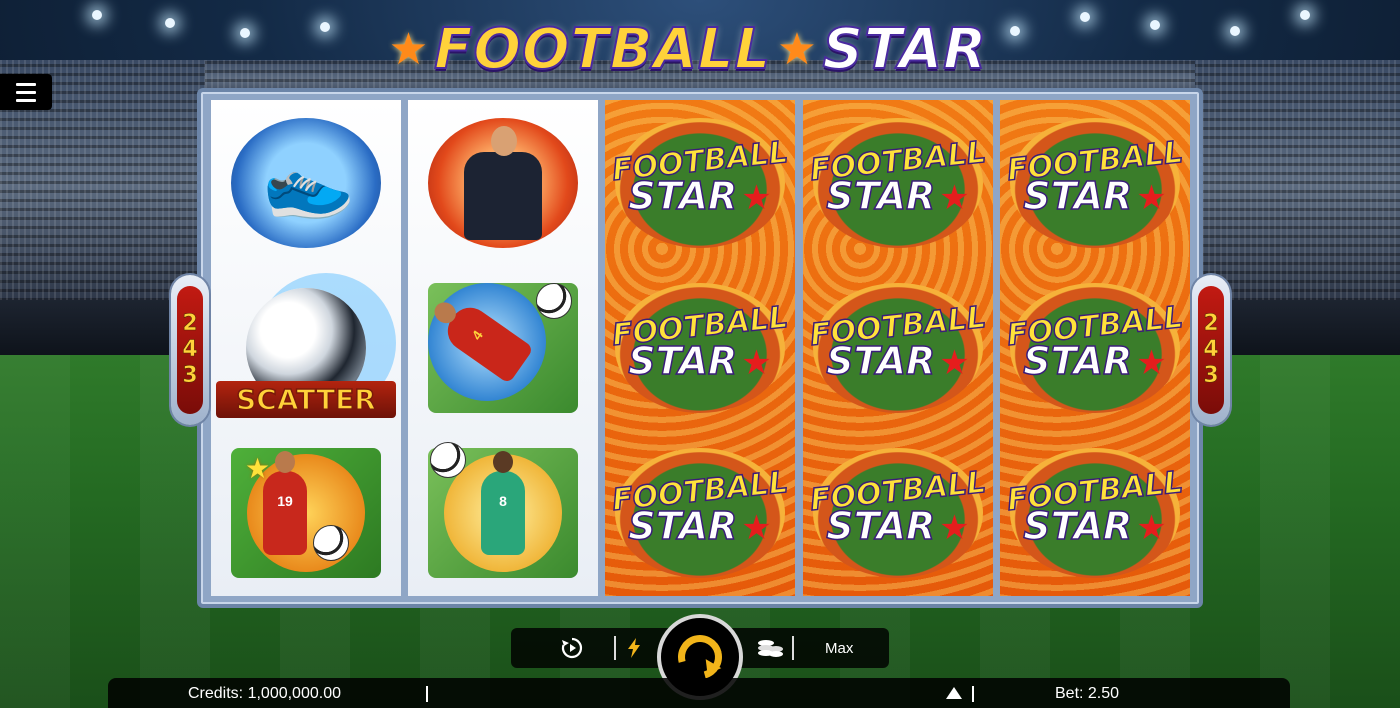 The width and height of the screenshot is (1400, 708). I want to click on credits-display: Credits: 1,000,000.00, so click(264, 693).